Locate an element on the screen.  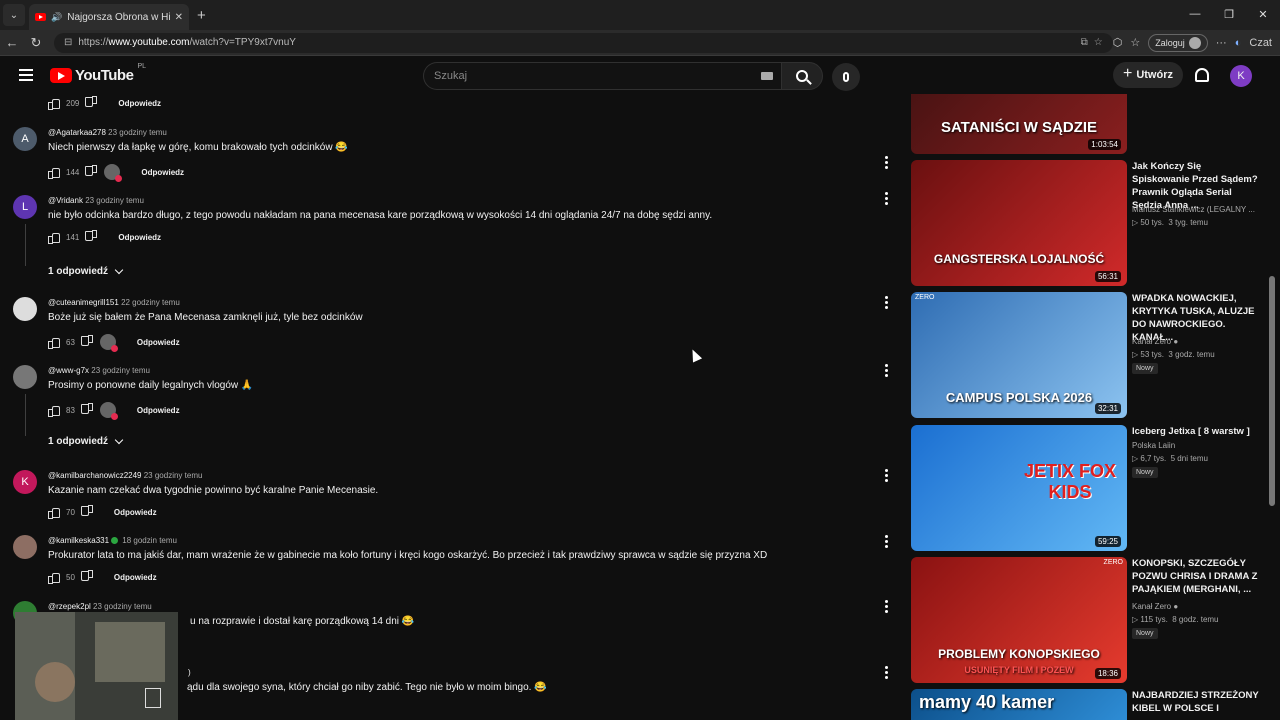
video-thumbnail: SATANIŚCI W SĄDZIE 1:03:54 is located at coordinates (1019, 124).